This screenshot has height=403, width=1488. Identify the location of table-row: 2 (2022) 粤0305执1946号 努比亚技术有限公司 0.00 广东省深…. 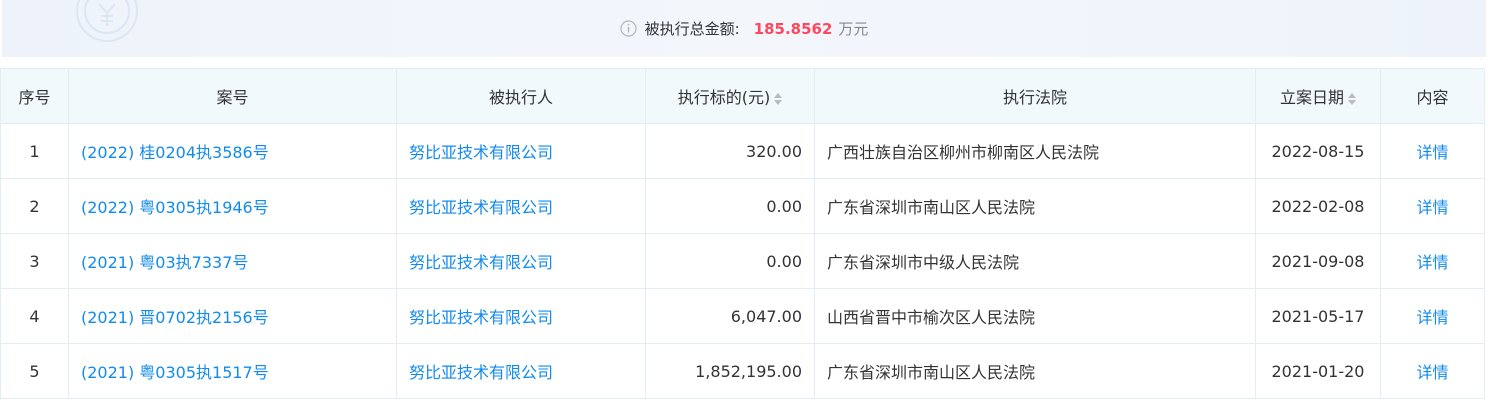
(742, 206).